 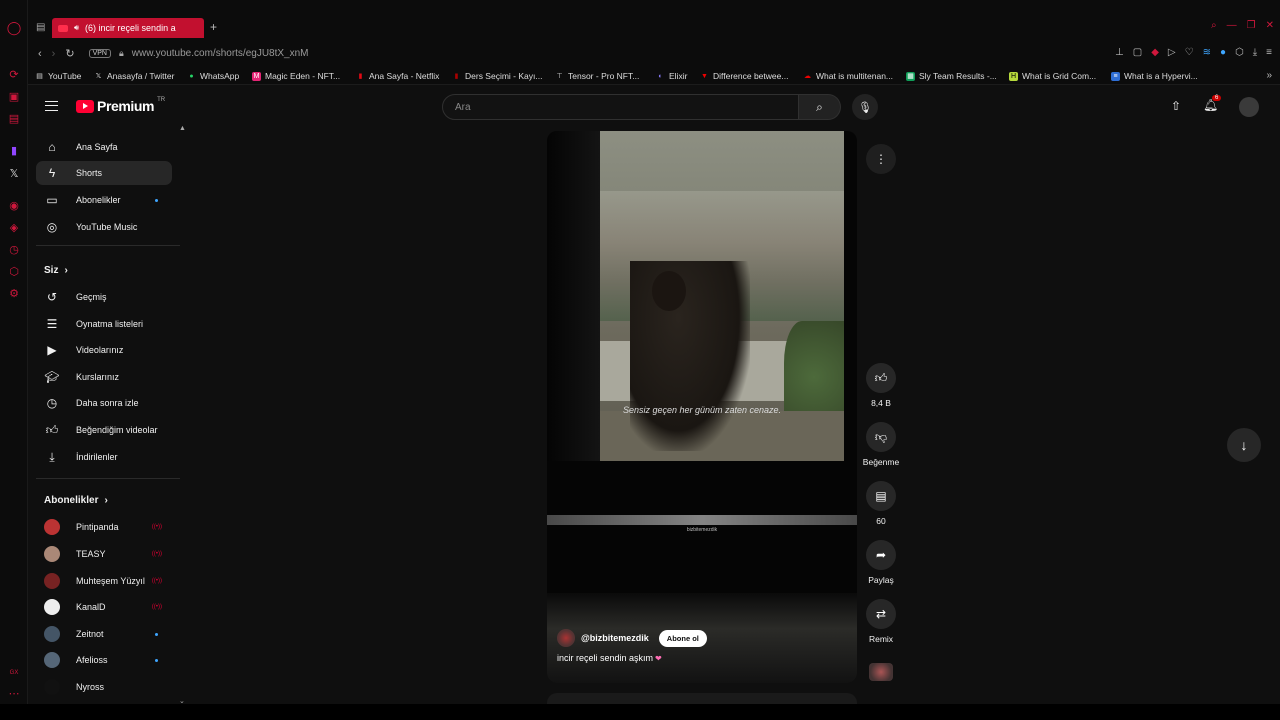 What do you see at coordinates (682, 638) in the screenshot?
I see `subscribe-button: Abone ol` at bounding box center [682, 638].